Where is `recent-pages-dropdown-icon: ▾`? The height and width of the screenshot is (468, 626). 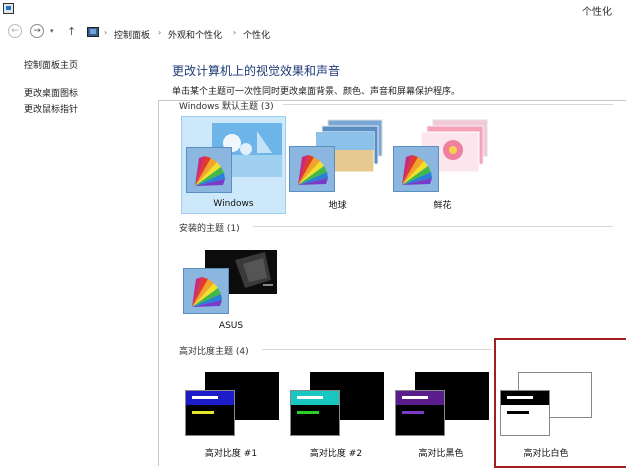
recent-pages-dropdown-icon: ▾ is located at coordinates (52, 31).